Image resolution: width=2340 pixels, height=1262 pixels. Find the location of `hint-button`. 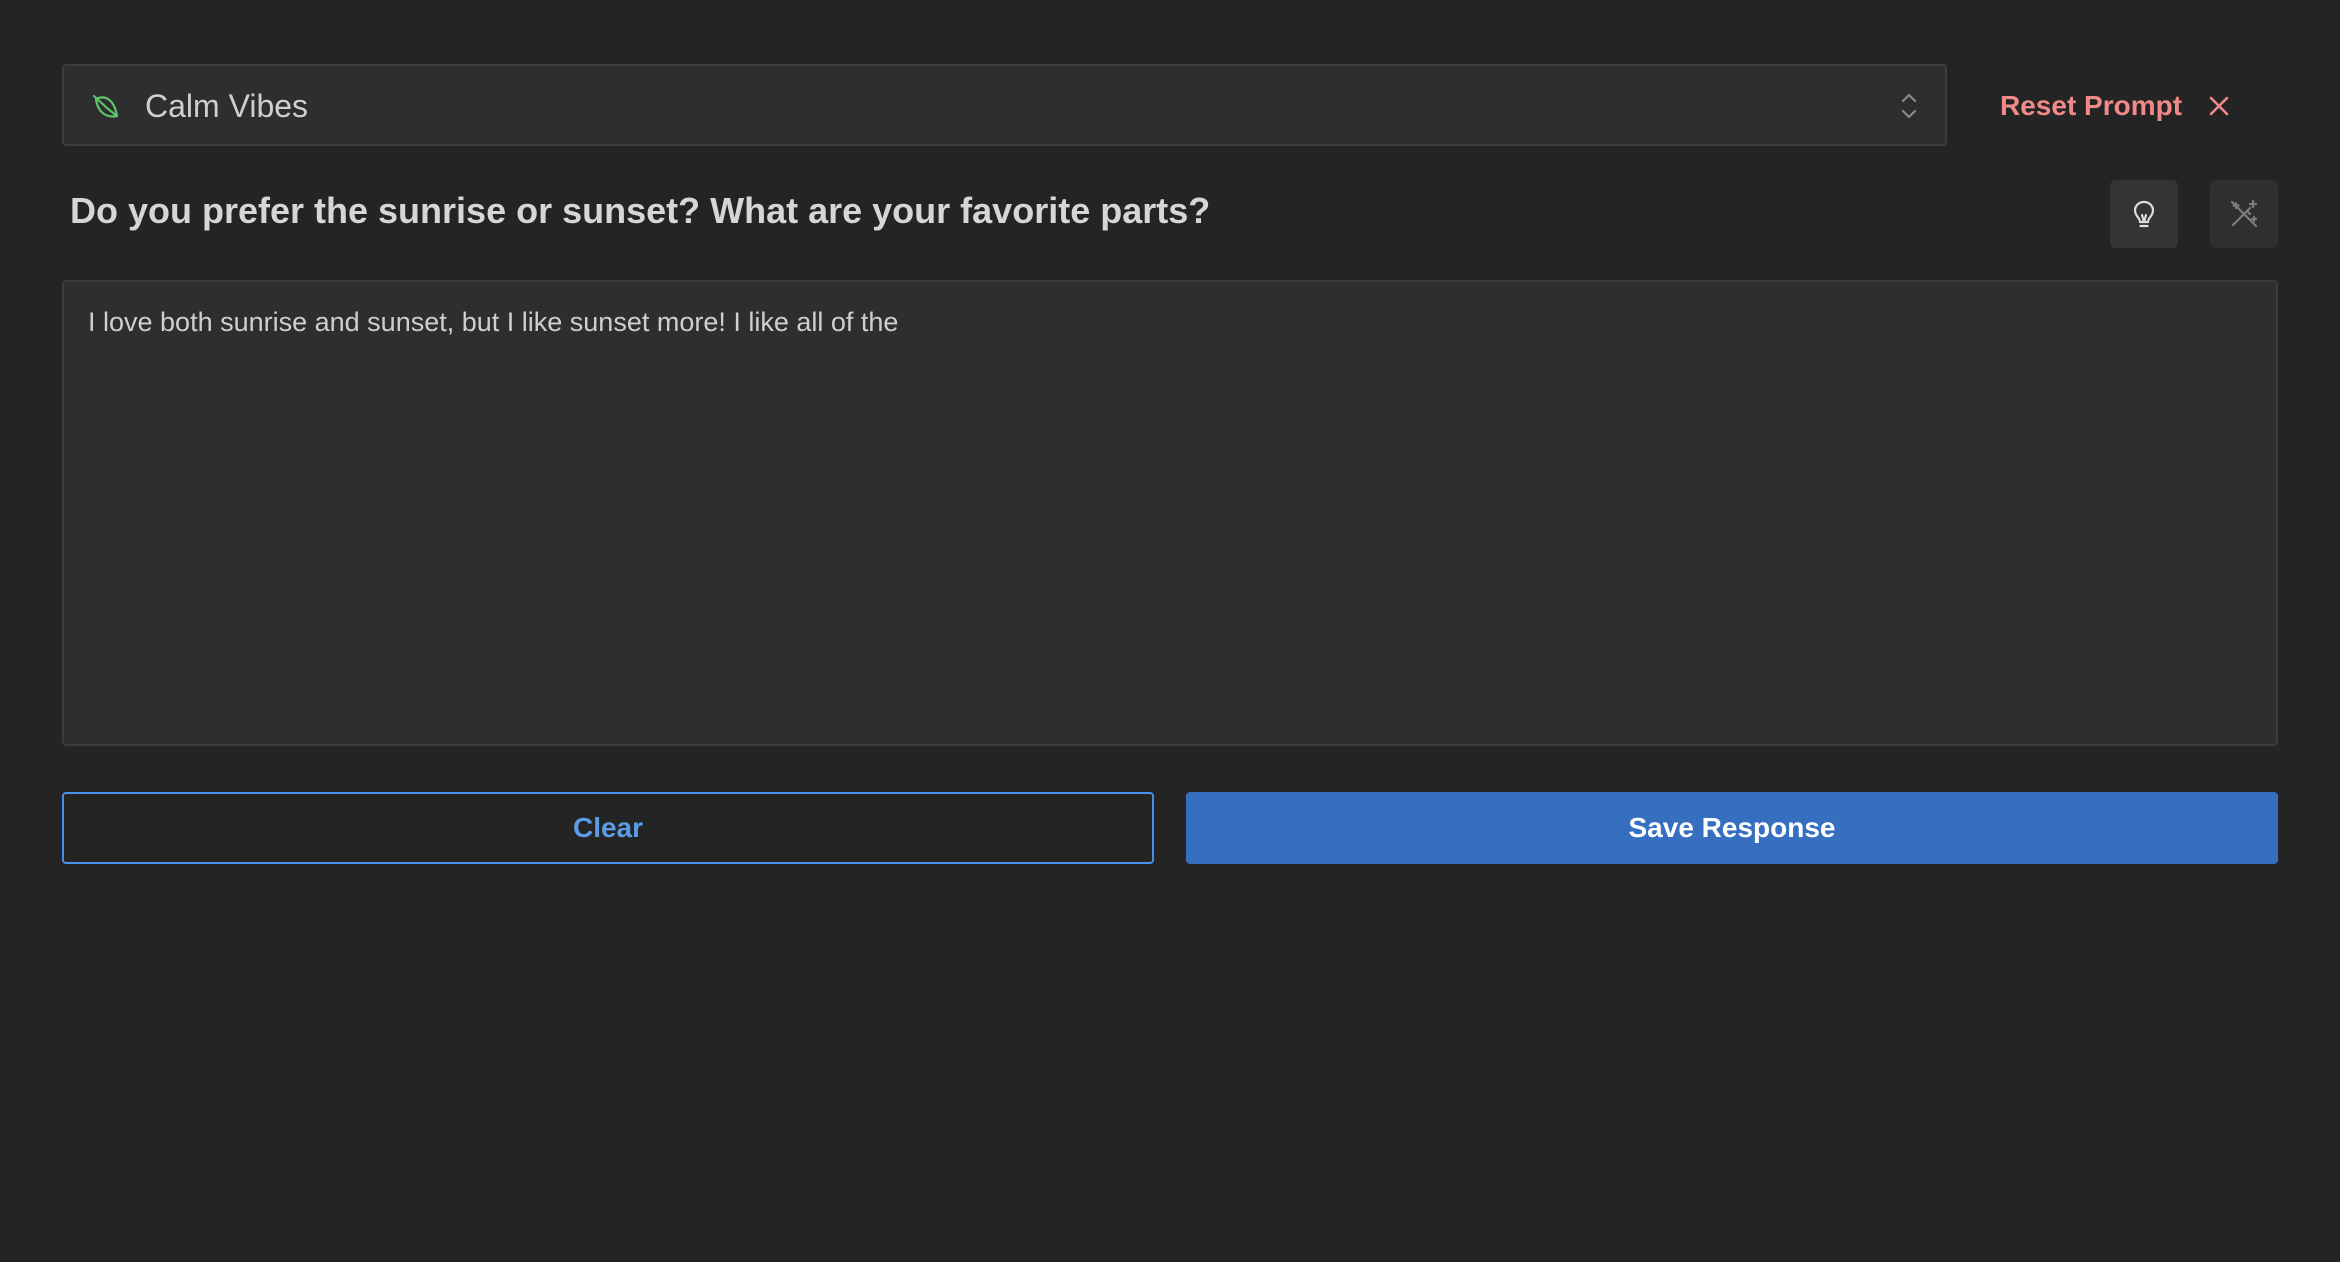

hint-button is located at coordinates (2144, 214).